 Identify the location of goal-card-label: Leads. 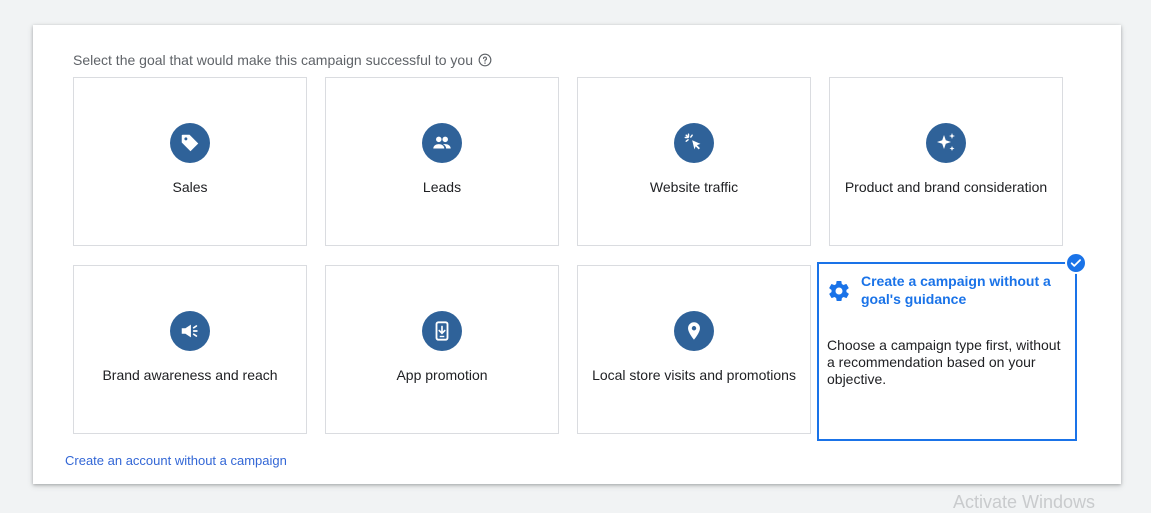
(442, 187).